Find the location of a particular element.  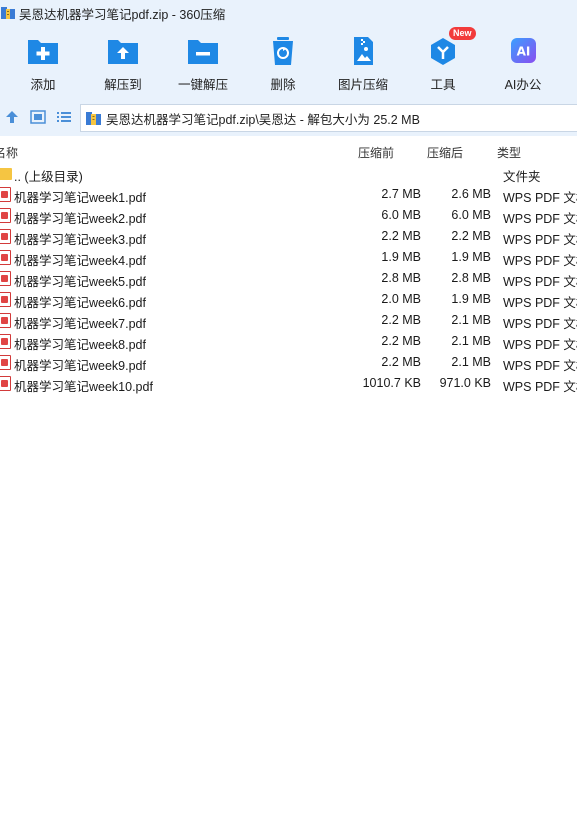

file-compressed-size: 2.2 MB is located at coordinates (471, 236).